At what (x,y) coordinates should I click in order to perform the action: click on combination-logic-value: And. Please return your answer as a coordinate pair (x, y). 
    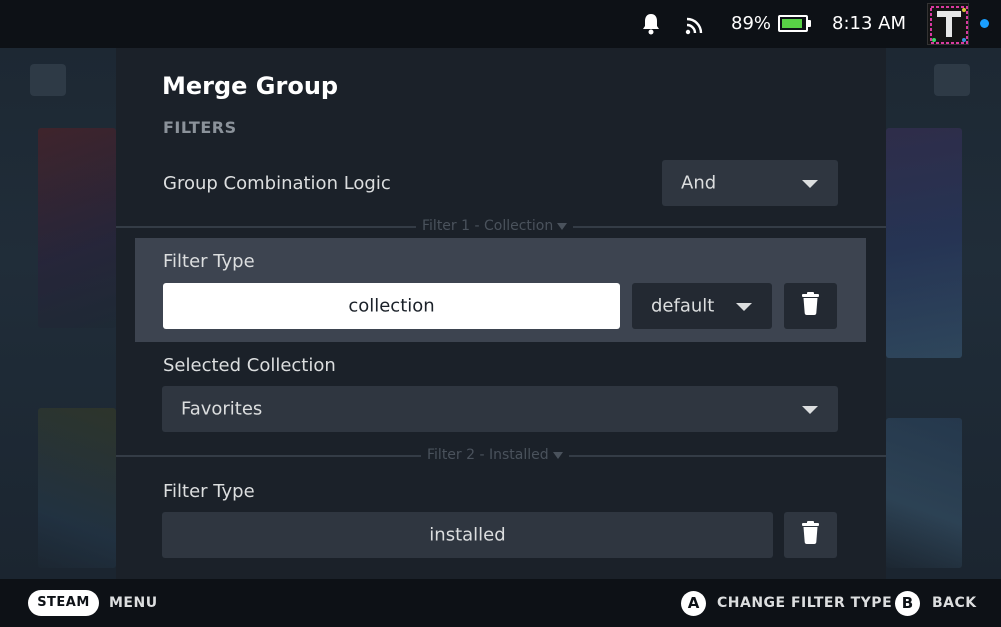
    Looking at the image, I should click on (699, 183).